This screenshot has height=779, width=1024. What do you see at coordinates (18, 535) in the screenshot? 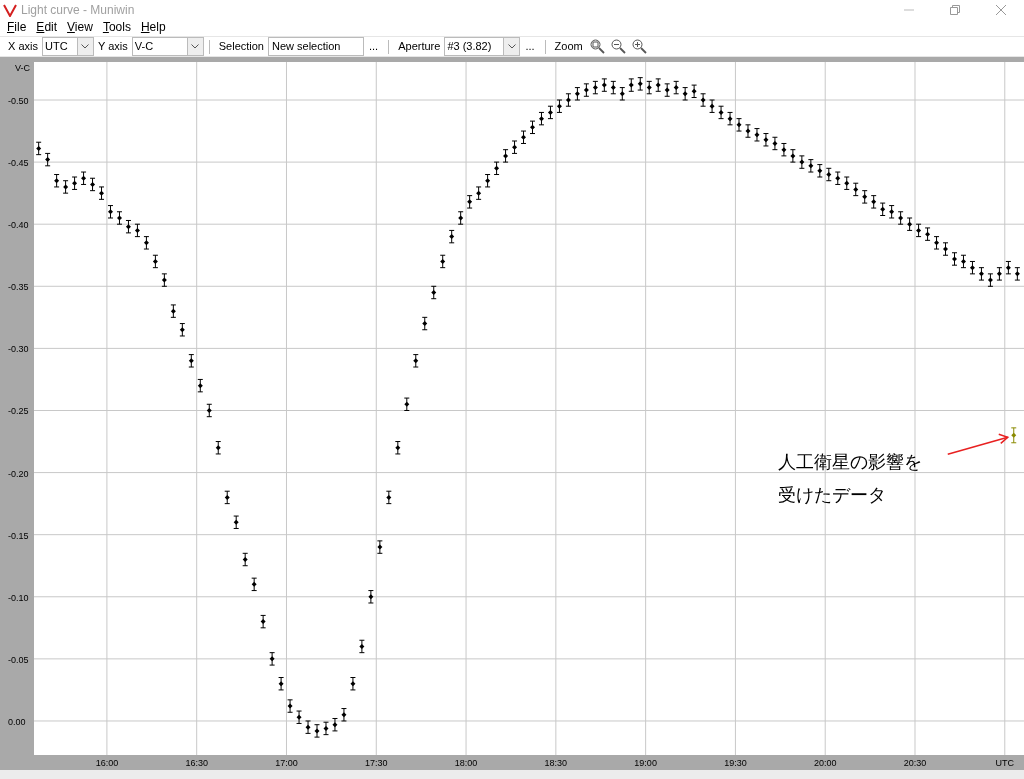
I see `y-tick-label: -0.15` at bounding box center [18, 535].